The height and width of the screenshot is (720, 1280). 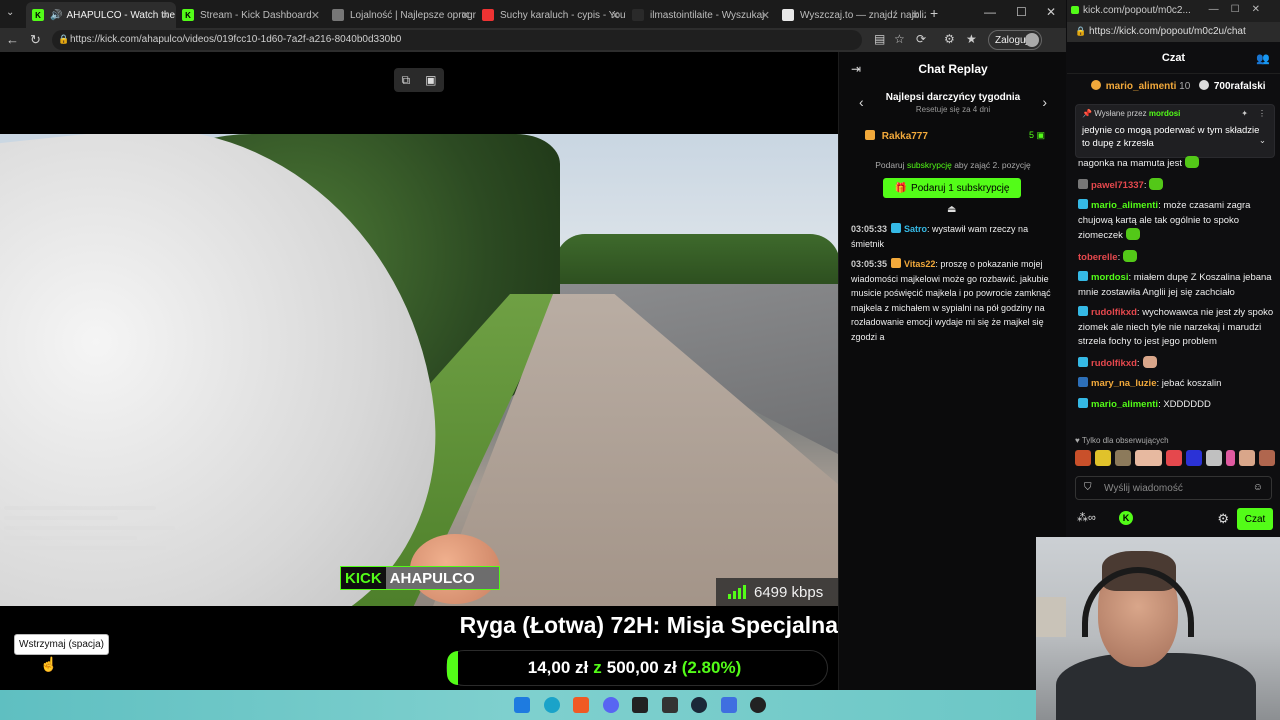 I want to click on top-donor-name: Rakka777, so click(x=905, y=136).